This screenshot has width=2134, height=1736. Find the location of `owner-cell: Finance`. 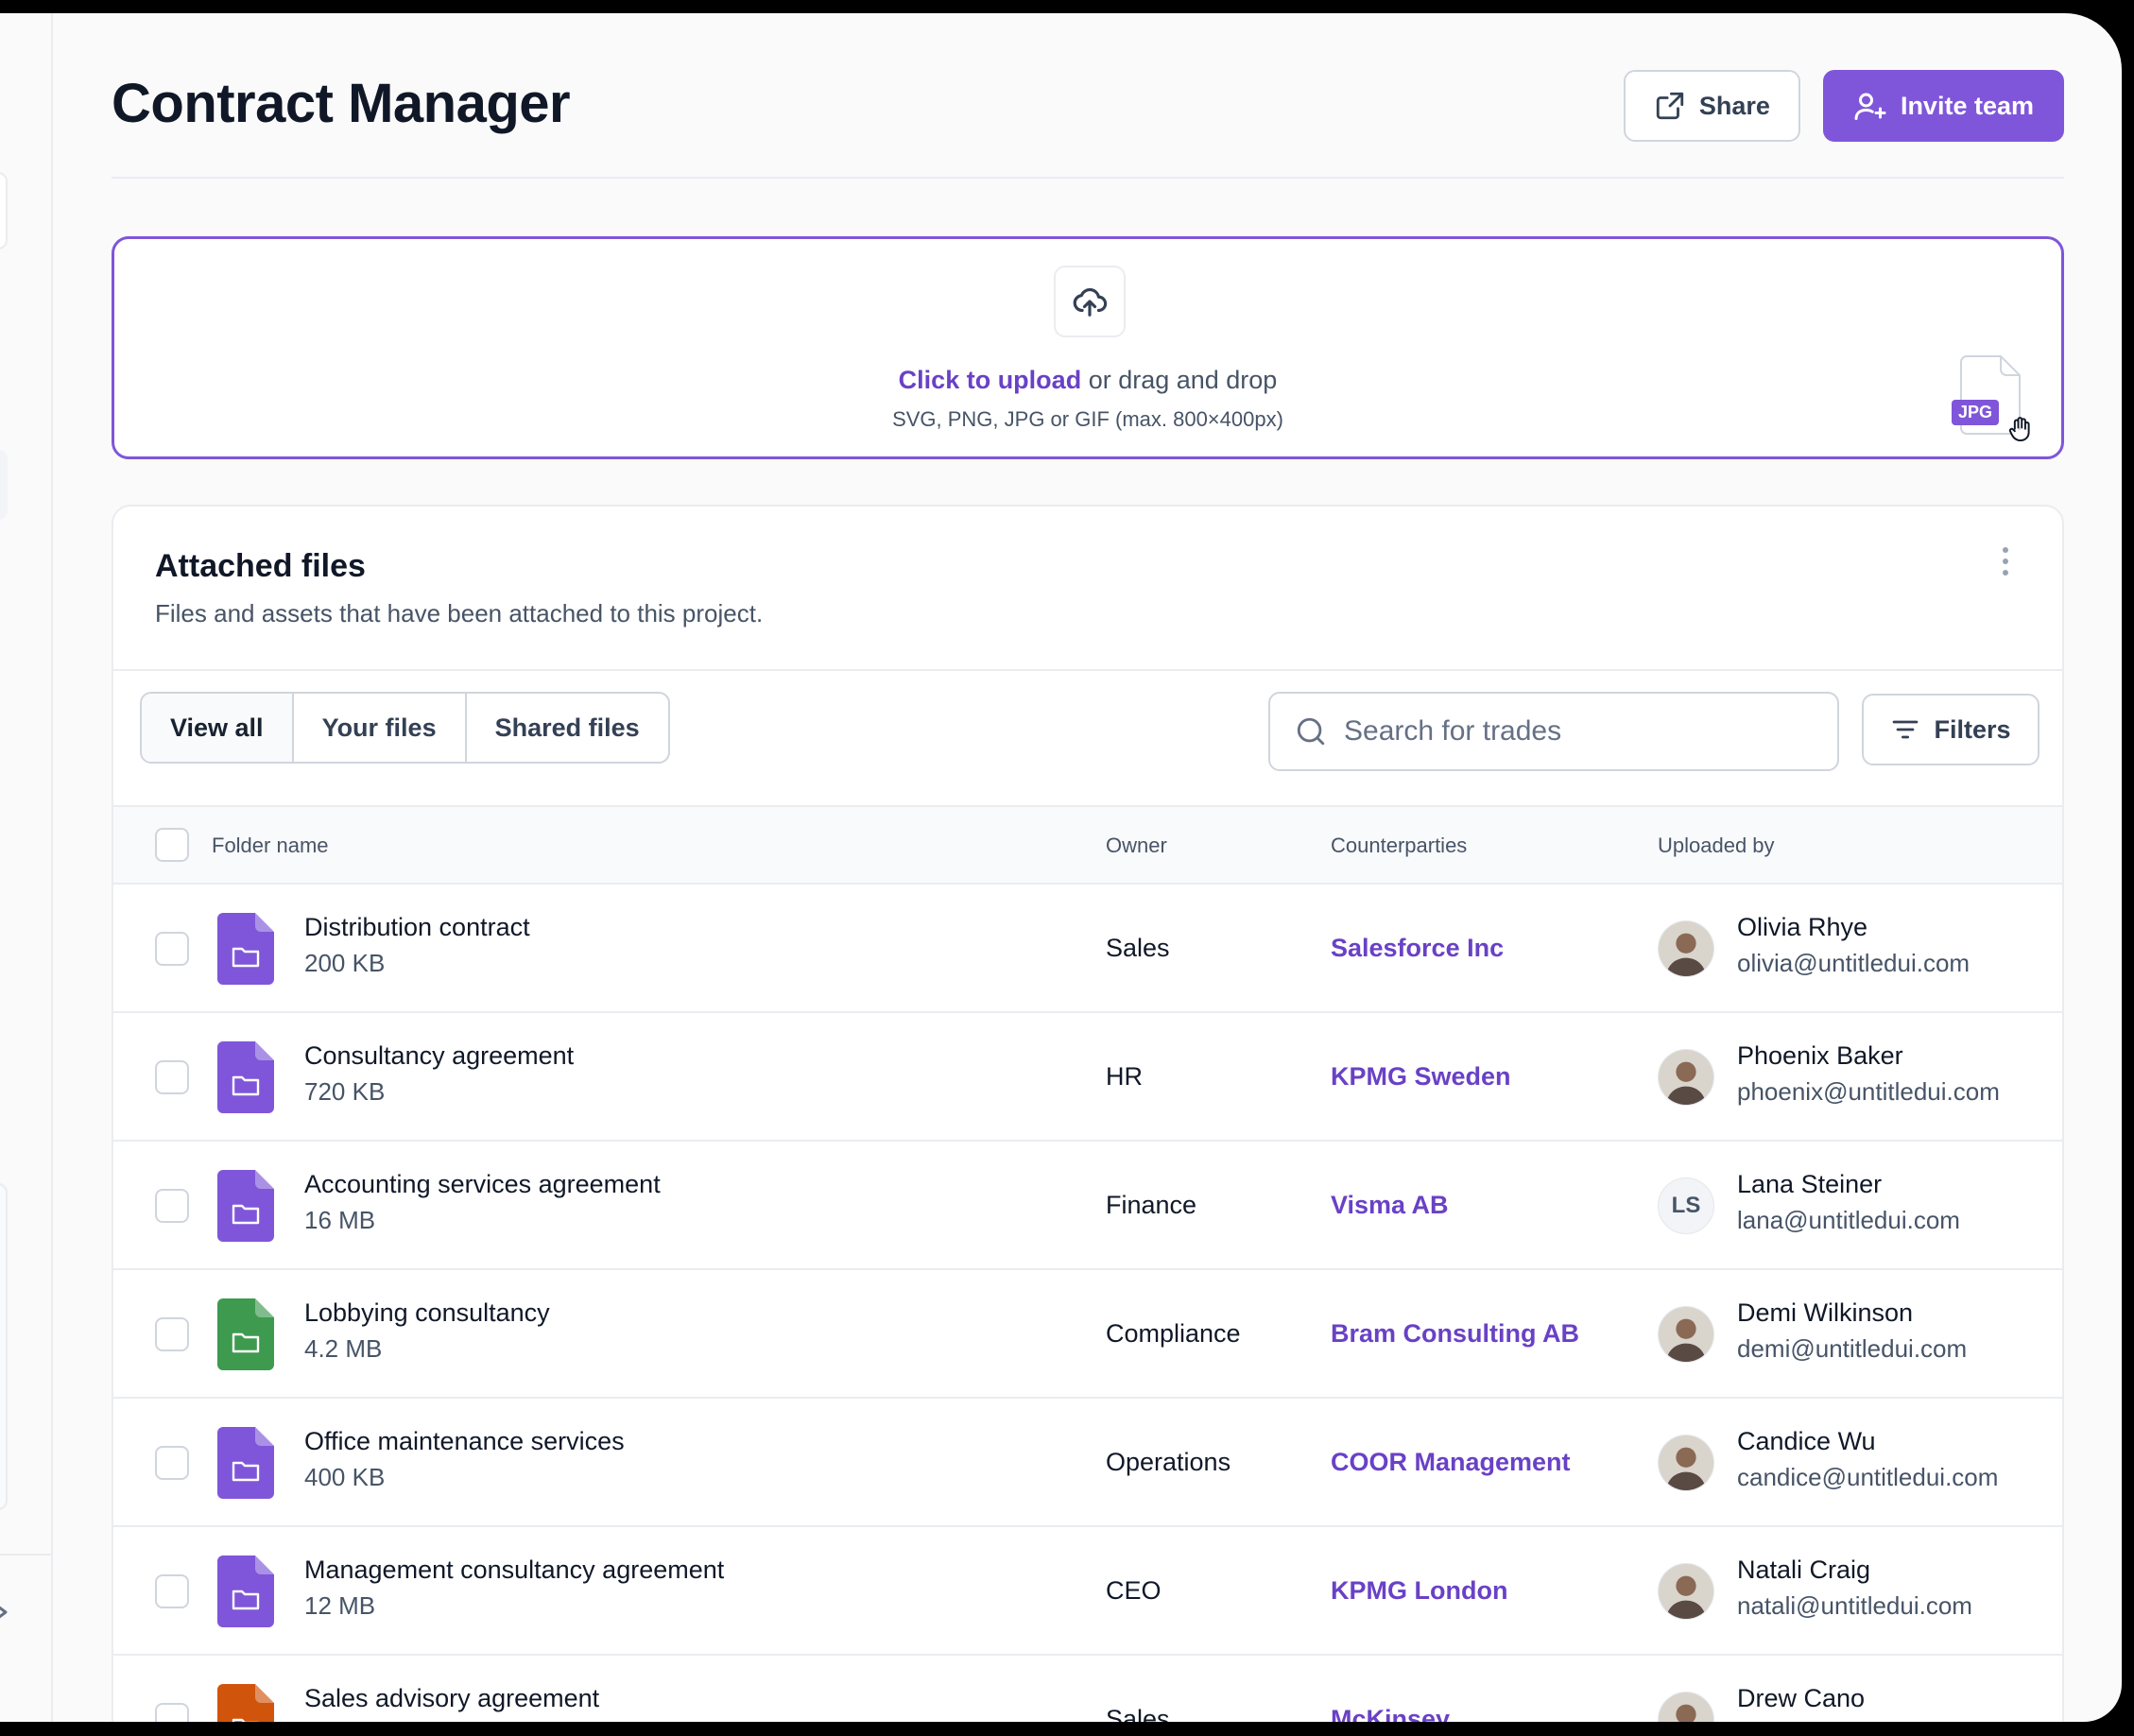

owner-cell: Finance is located at coordinates (1151, 1205).